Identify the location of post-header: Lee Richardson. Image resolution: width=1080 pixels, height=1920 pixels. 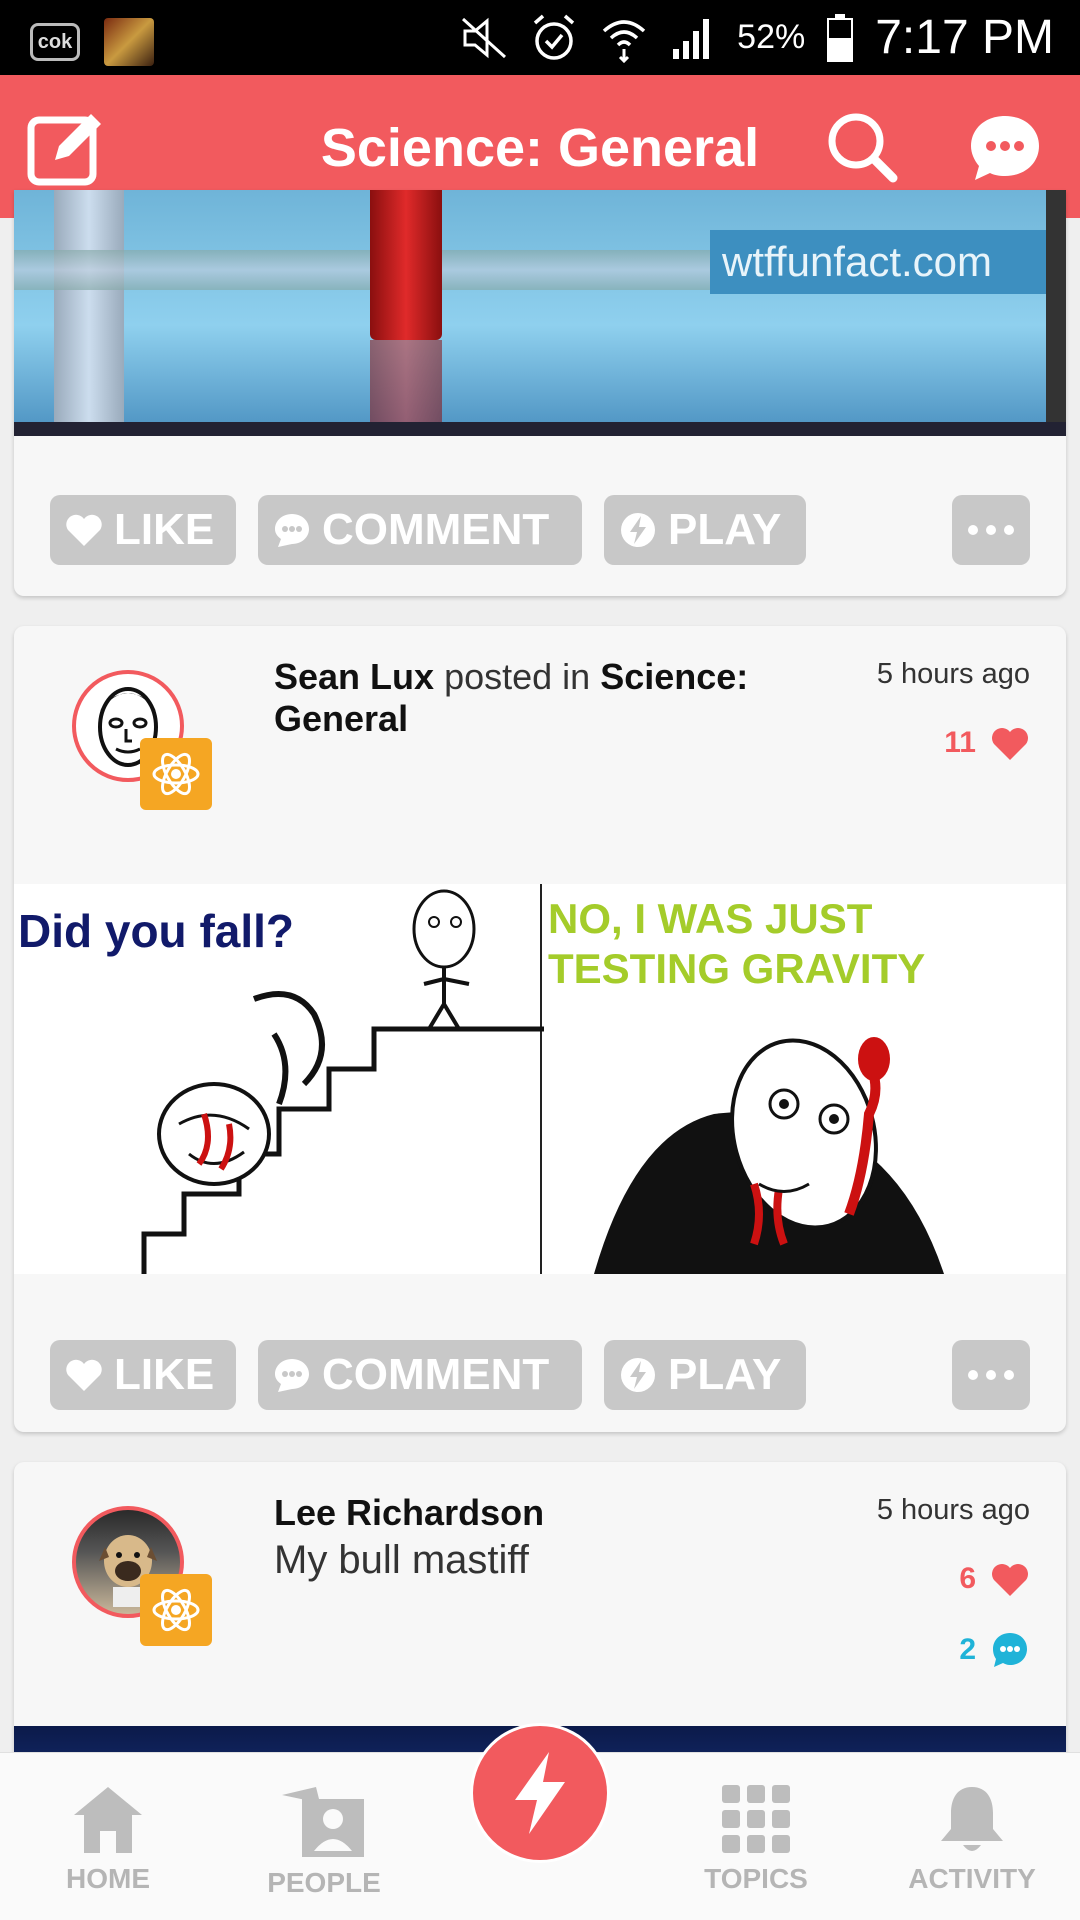
(554, 1513).